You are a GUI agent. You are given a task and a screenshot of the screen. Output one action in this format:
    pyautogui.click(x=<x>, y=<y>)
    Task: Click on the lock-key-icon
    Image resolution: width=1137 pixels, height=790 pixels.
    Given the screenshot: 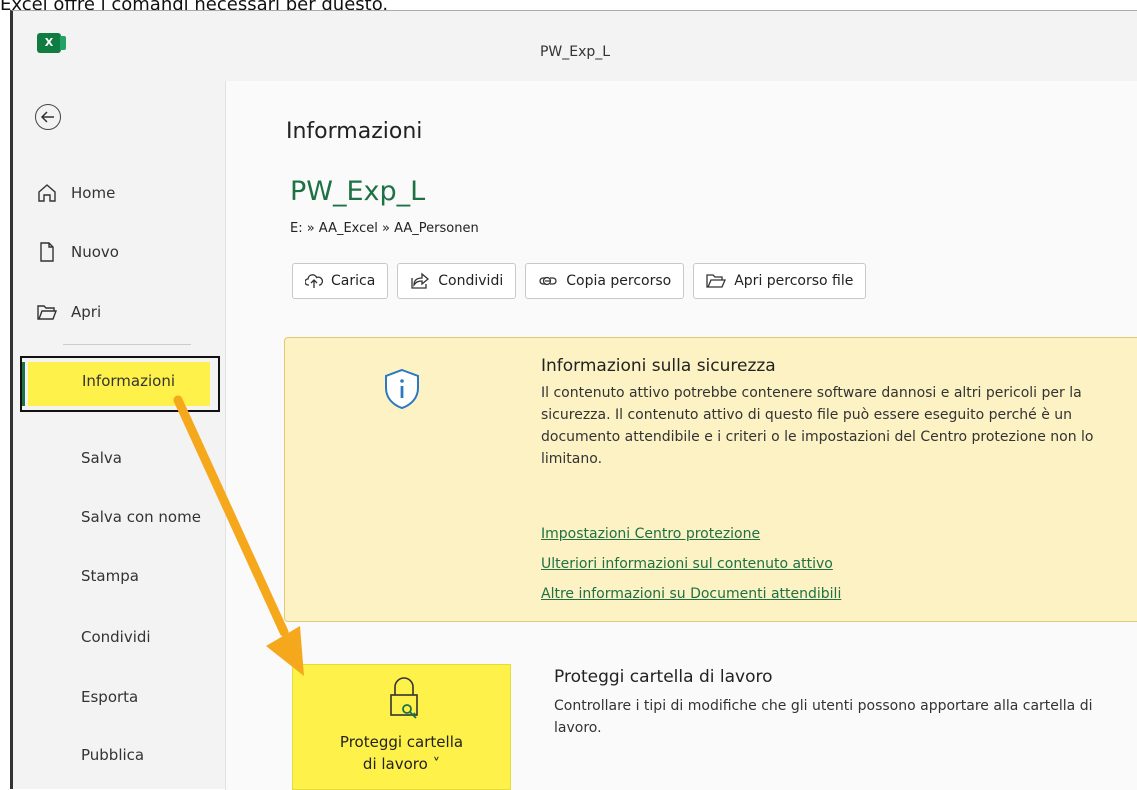 What is the action you would take?
    pyautogui.click(x=404, y=698)
    